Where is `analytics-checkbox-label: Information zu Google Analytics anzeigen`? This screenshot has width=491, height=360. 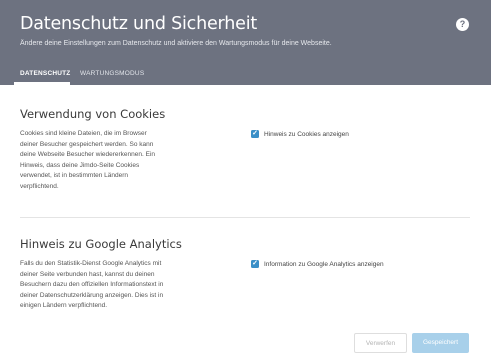 analytics-checkbox-label: Information zu Google Analytics anzeigen is located at coordinates (324, 264).